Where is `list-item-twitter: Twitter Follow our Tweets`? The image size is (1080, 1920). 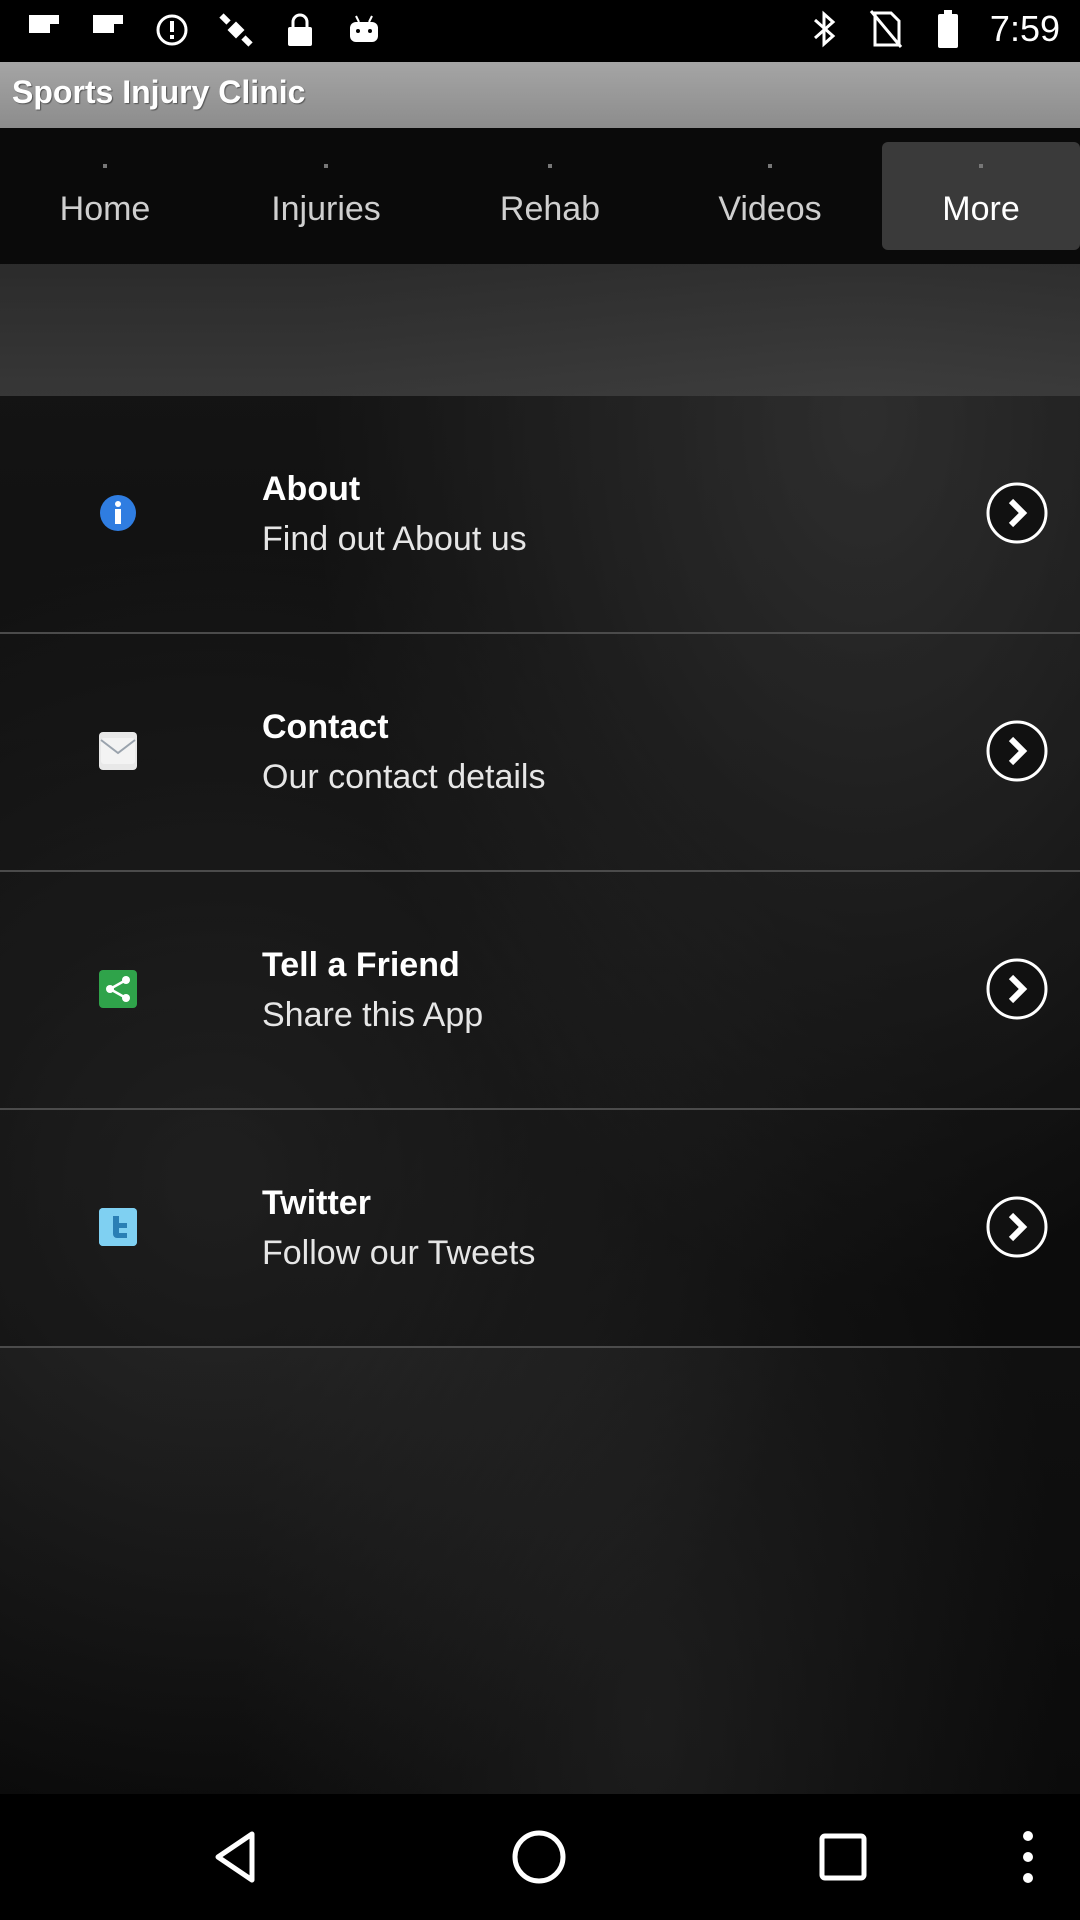 list-item-twitter: Twitter Follow our Tweets is located at coordinates (540, 1229).